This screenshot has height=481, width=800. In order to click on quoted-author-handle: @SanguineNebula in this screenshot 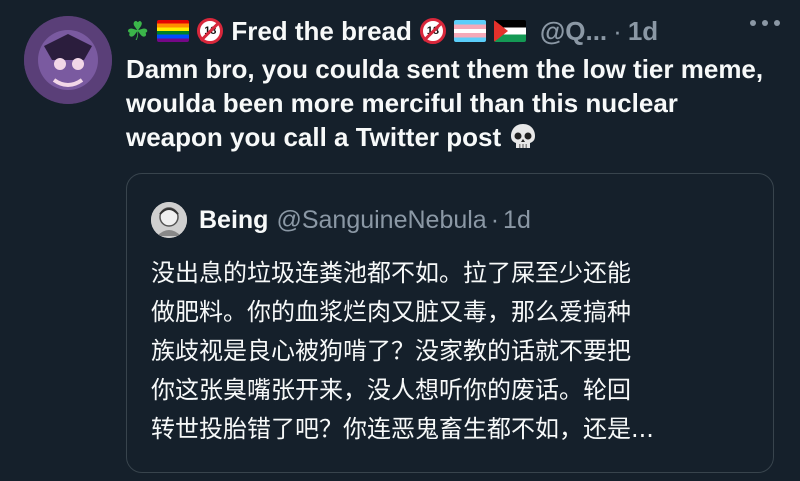, I will do `click(381, 220)`.